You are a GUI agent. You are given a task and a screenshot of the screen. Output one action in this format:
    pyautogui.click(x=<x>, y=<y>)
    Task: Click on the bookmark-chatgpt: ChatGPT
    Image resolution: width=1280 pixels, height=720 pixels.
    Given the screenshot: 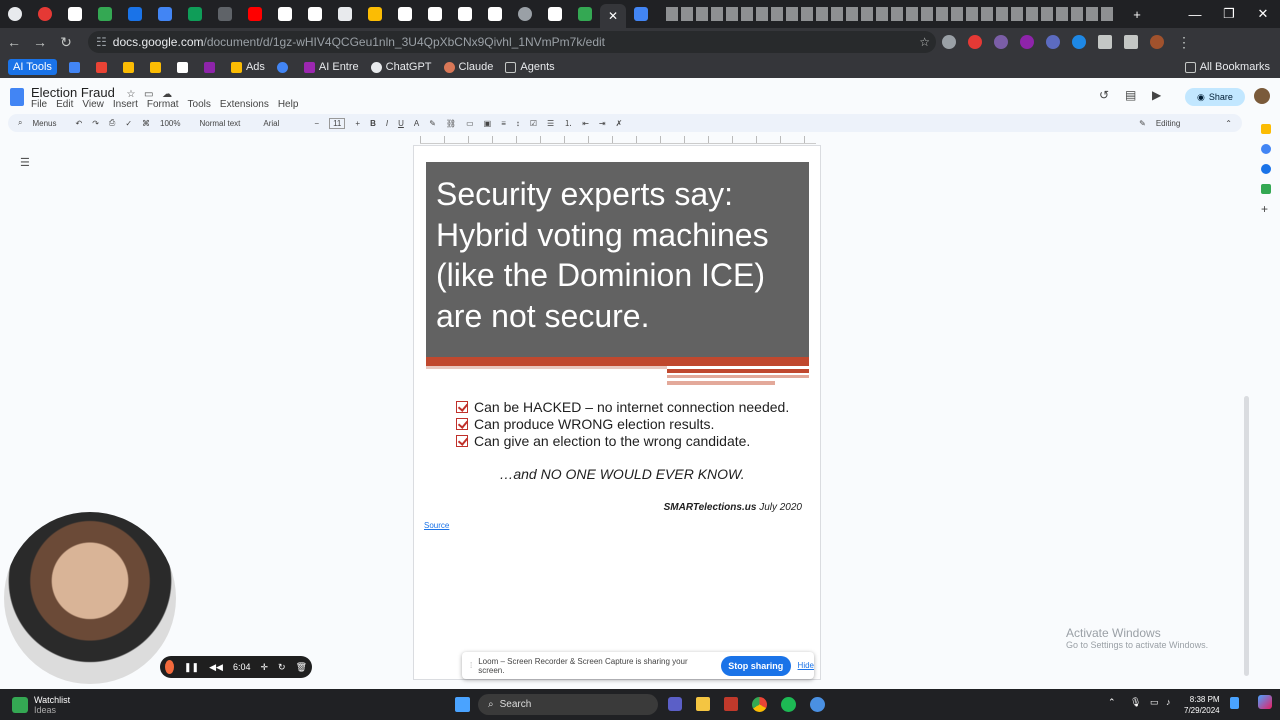 What is the action you would take?
    pyautogui.click(x=401, y=67)
    